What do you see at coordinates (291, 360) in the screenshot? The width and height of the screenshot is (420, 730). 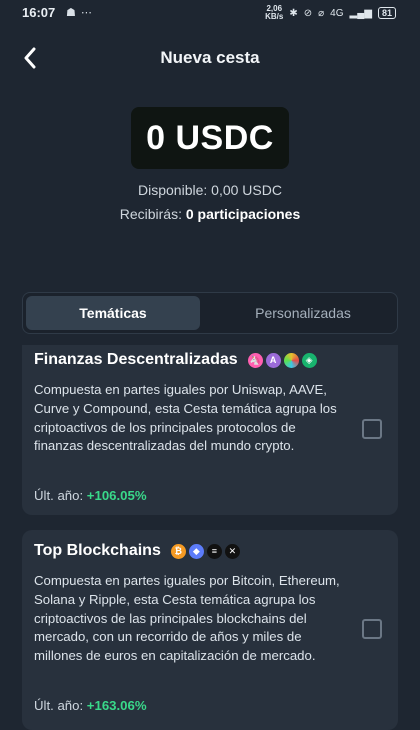 I see `curve-icon` at bounding box center [291, 360].